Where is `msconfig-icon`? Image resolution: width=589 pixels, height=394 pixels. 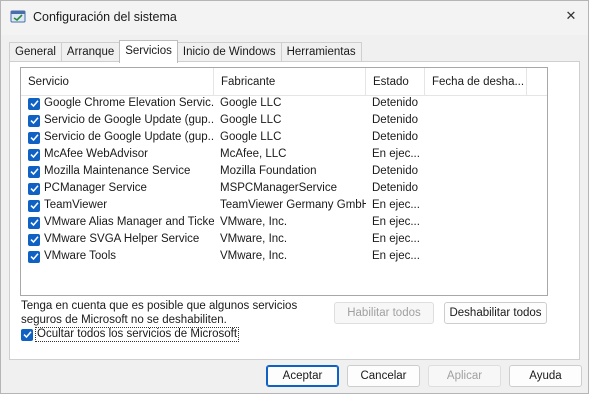
msconfig-icon is located at coordinates (18, 17).